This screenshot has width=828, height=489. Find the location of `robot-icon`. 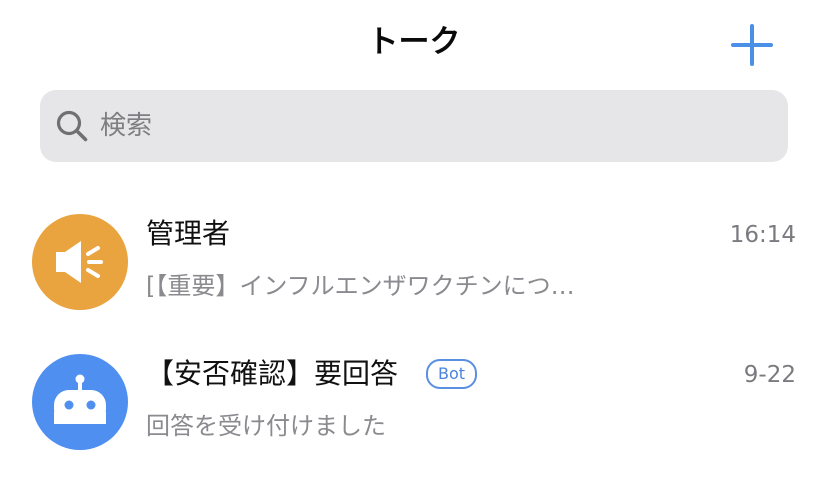

robot-icon is located at coordinates (80, 399).